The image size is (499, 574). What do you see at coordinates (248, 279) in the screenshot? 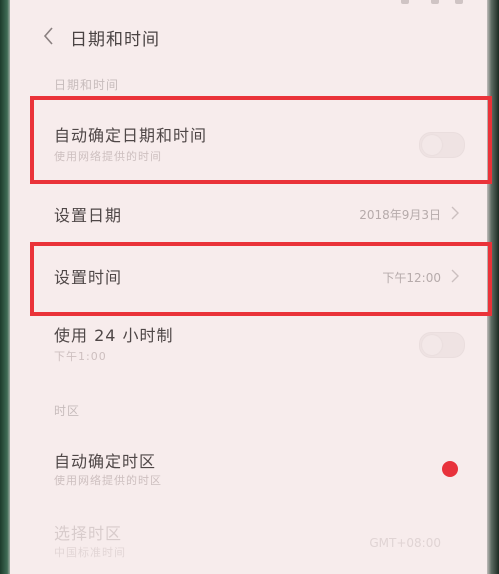
I see `set-time-row: 设置时间 下午12:00` at bounding box center [248, 279].